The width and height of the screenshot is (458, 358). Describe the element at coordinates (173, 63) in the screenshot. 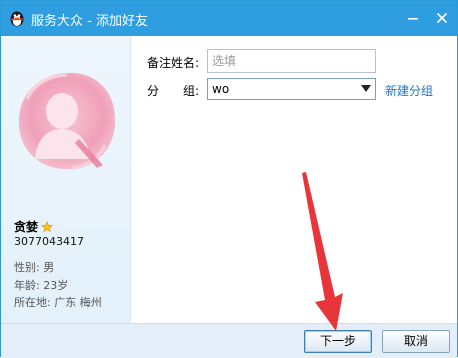

I see `remark-label: 备注姓名:` at that location.